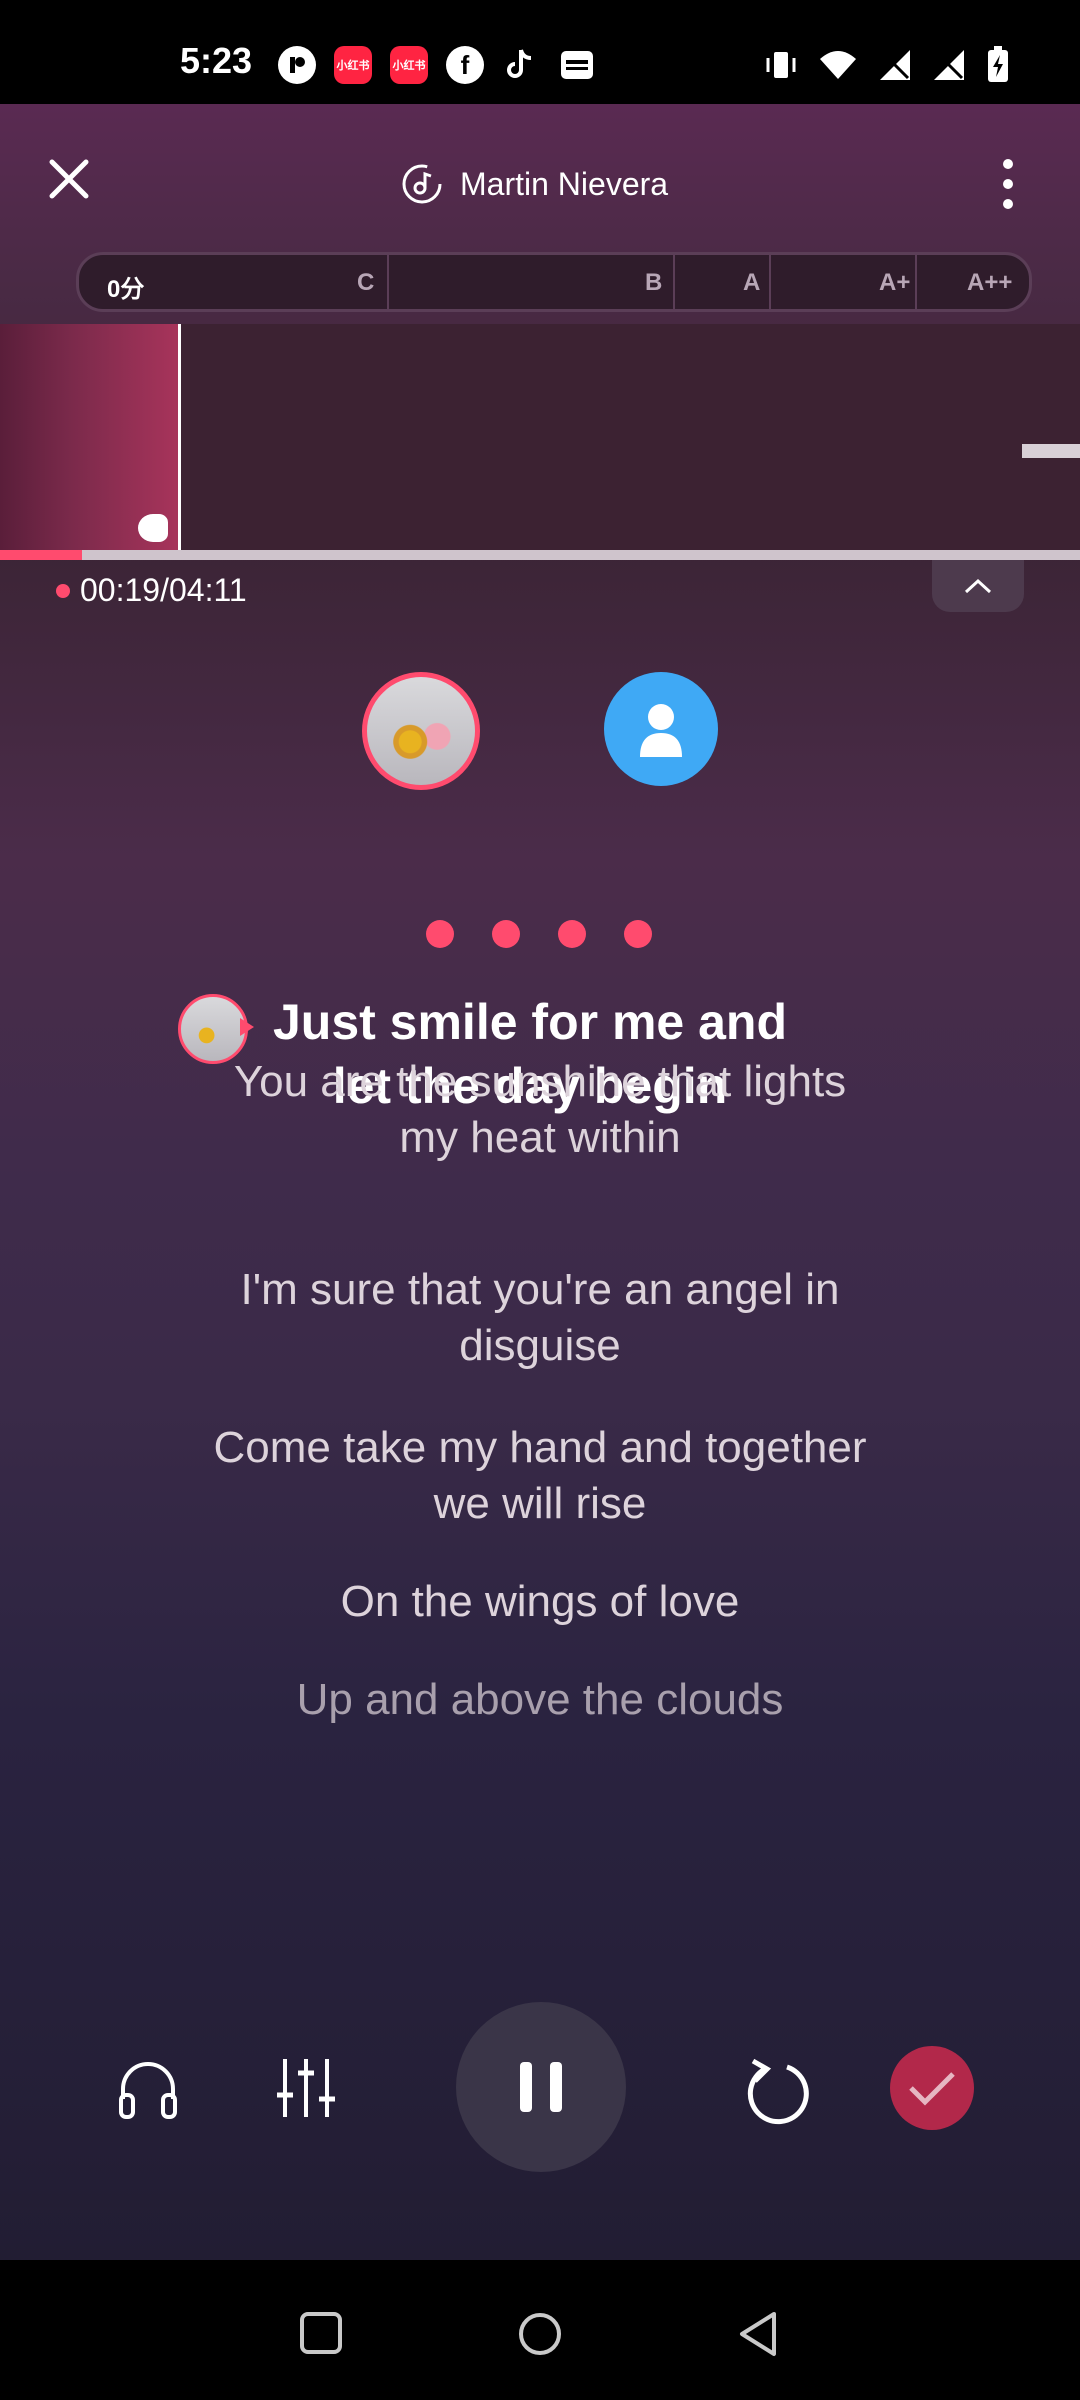 This screenshot has width=1080, height=2400. Describe the element at coordinates (126, 289) in the screenshot. I see `current-score: 0分` at that location.